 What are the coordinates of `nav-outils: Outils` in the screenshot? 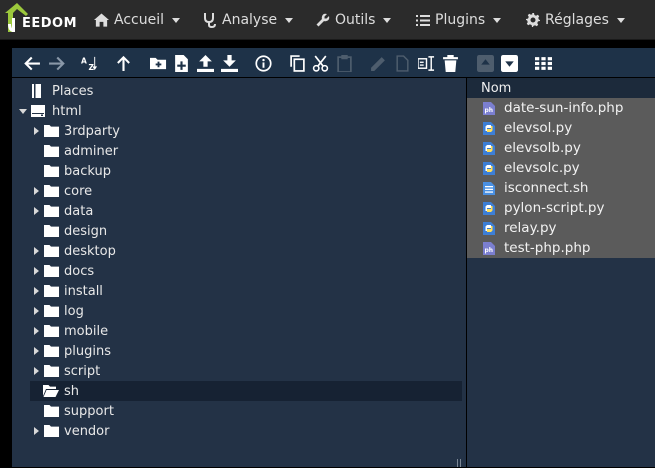 It's located at (354, 20).